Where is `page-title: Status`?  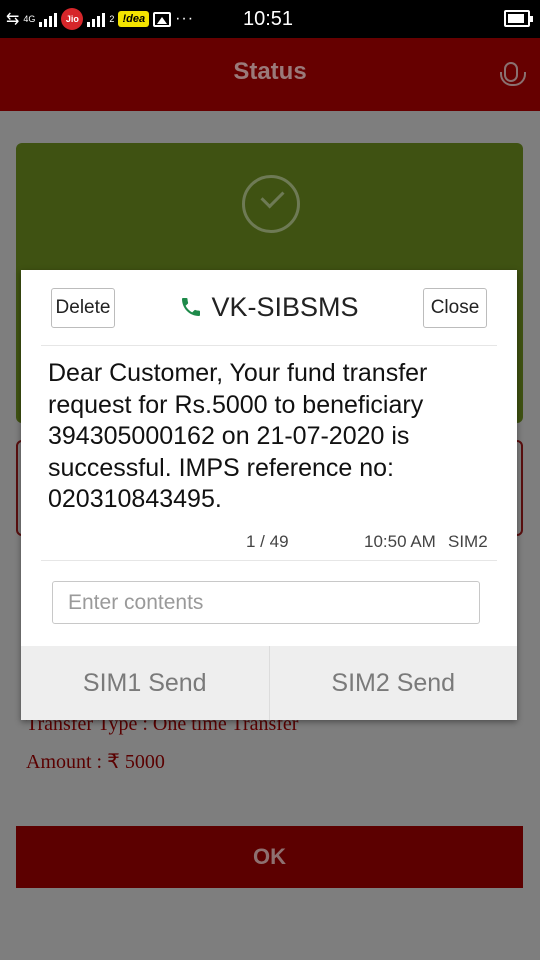 page-title: Status is located at coordinates (270, 71).